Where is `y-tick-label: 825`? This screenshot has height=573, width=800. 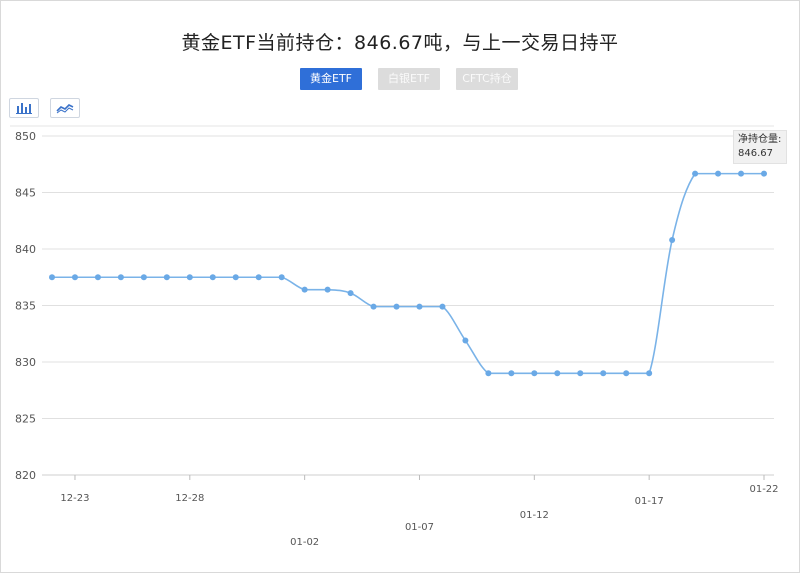 y-tick-label: 825 is located at coordinates (25, 419).